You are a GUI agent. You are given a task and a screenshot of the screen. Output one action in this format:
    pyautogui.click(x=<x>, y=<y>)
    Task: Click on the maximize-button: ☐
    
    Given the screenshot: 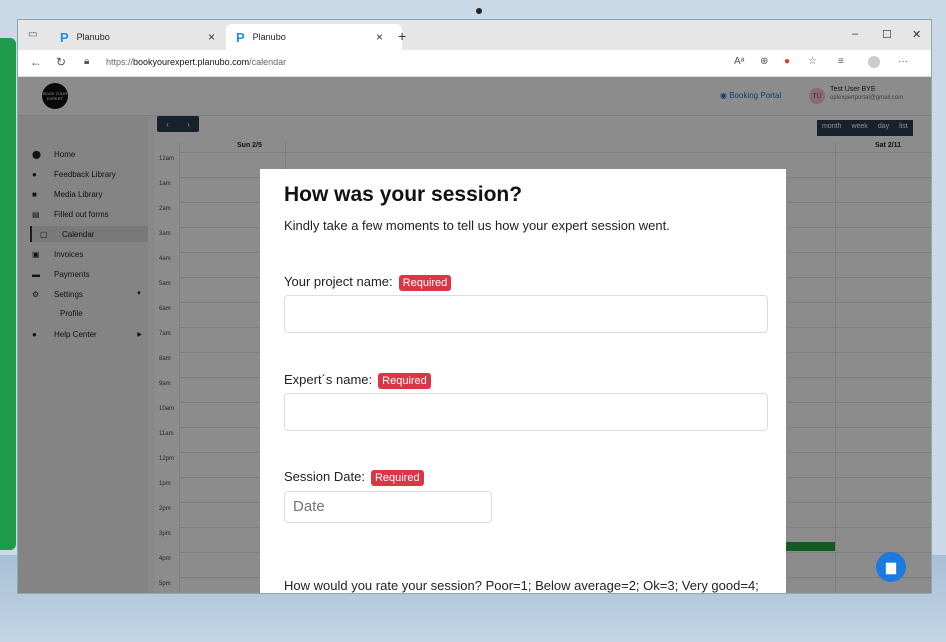 What is the action you would take?
    pyautogui.click(x=887, y=34)
    